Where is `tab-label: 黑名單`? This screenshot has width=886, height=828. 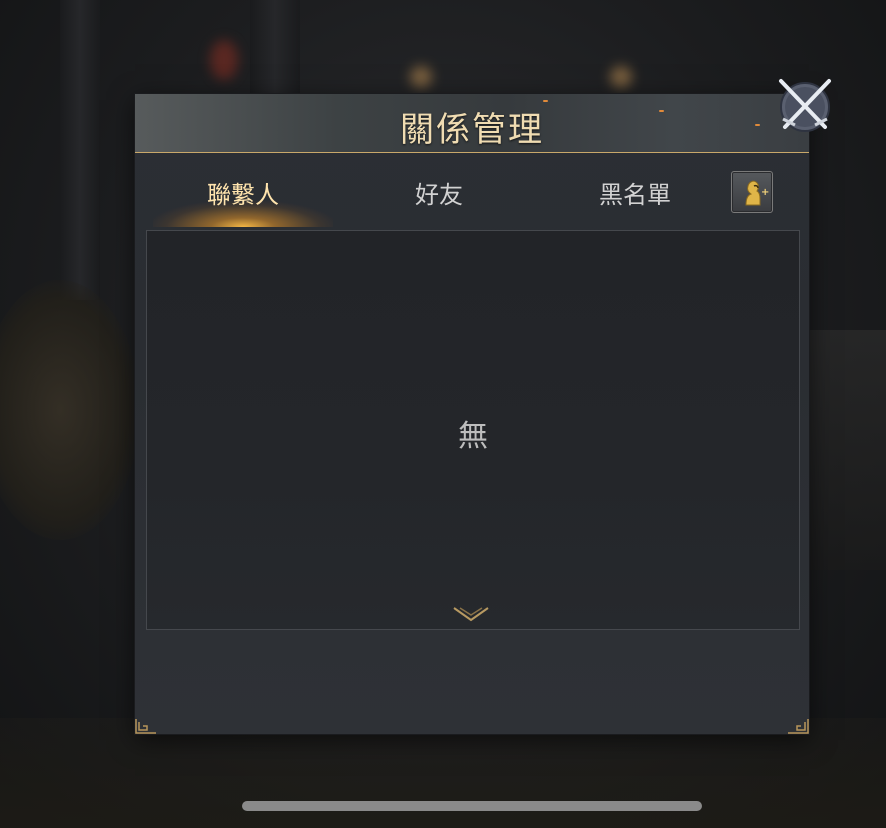
tab-label: 黑名單 is located at coordinates (635, 195).